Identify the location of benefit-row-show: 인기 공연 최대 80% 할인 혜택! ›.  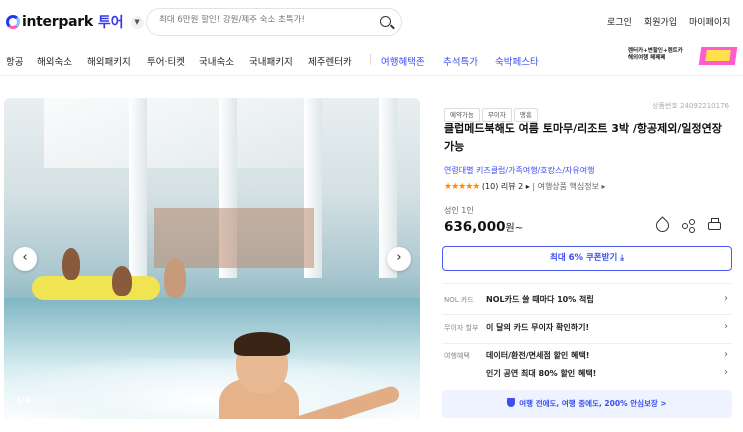
(588, 374).